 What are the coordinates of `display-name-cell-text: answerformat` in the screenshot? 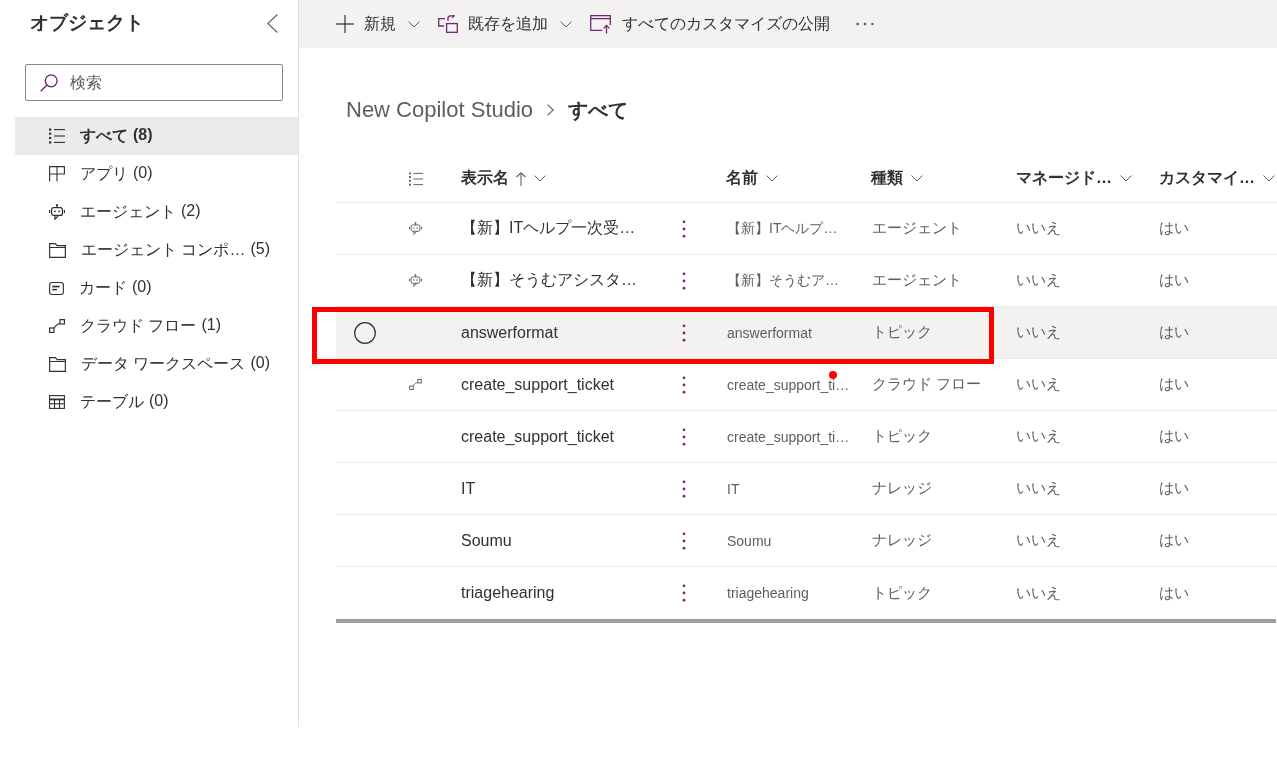 It's located at (509, 332).